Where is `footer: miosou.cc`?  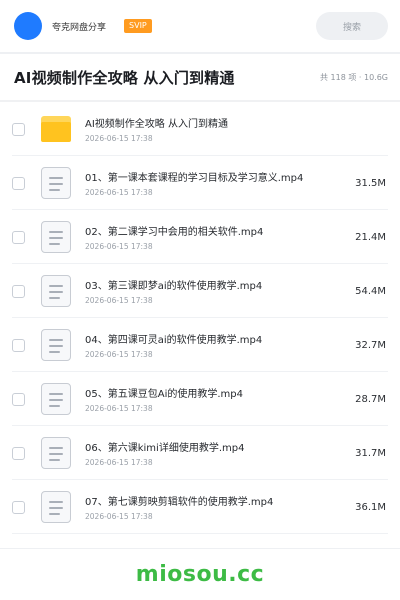
footer: miosou.cc is located at coordinates (200, 574).